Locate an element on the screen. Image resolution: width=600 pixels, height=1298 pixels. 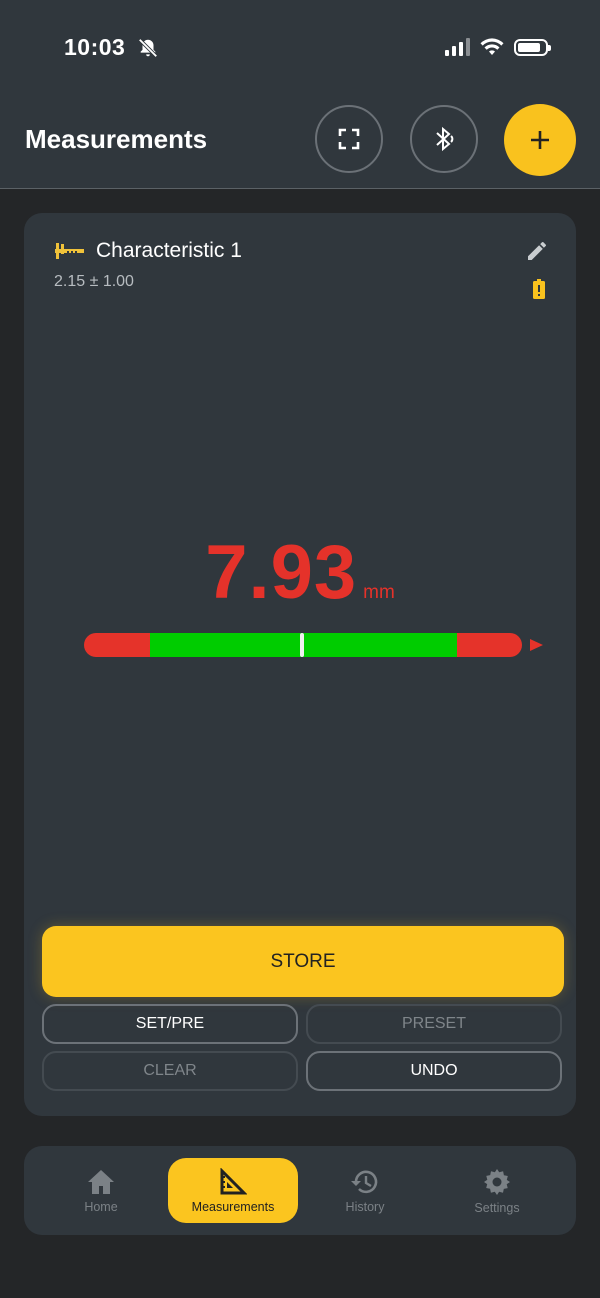
fullscreen-icon is located at coordinates (349, 139).